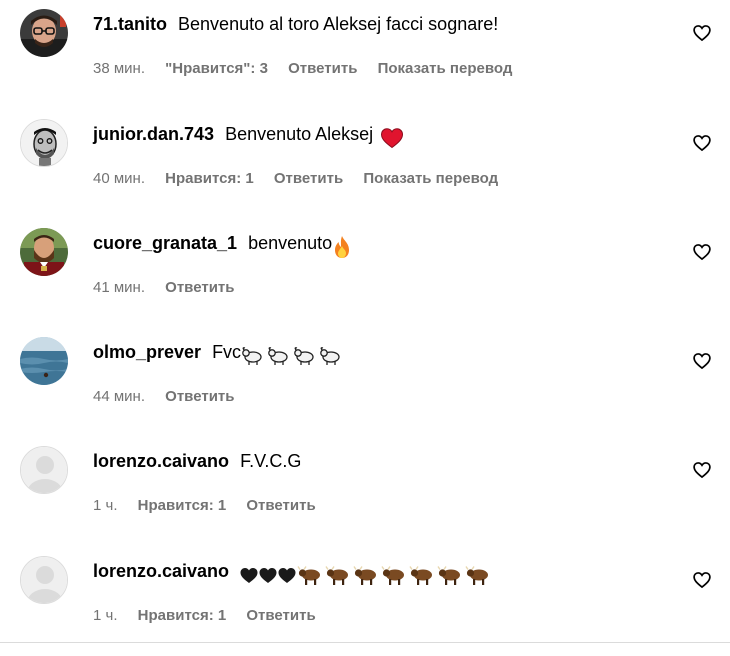 Image resolution: width=730 pixels, height=656 pixels. Describe the element at coordinates (342, 246) in the screenshot. I see `fire-emoji-icon` at that location.